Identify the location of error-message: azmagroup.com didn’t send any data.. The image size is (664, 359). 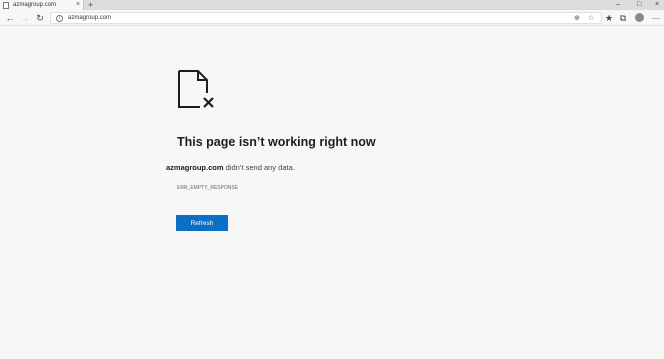
(230, 167).